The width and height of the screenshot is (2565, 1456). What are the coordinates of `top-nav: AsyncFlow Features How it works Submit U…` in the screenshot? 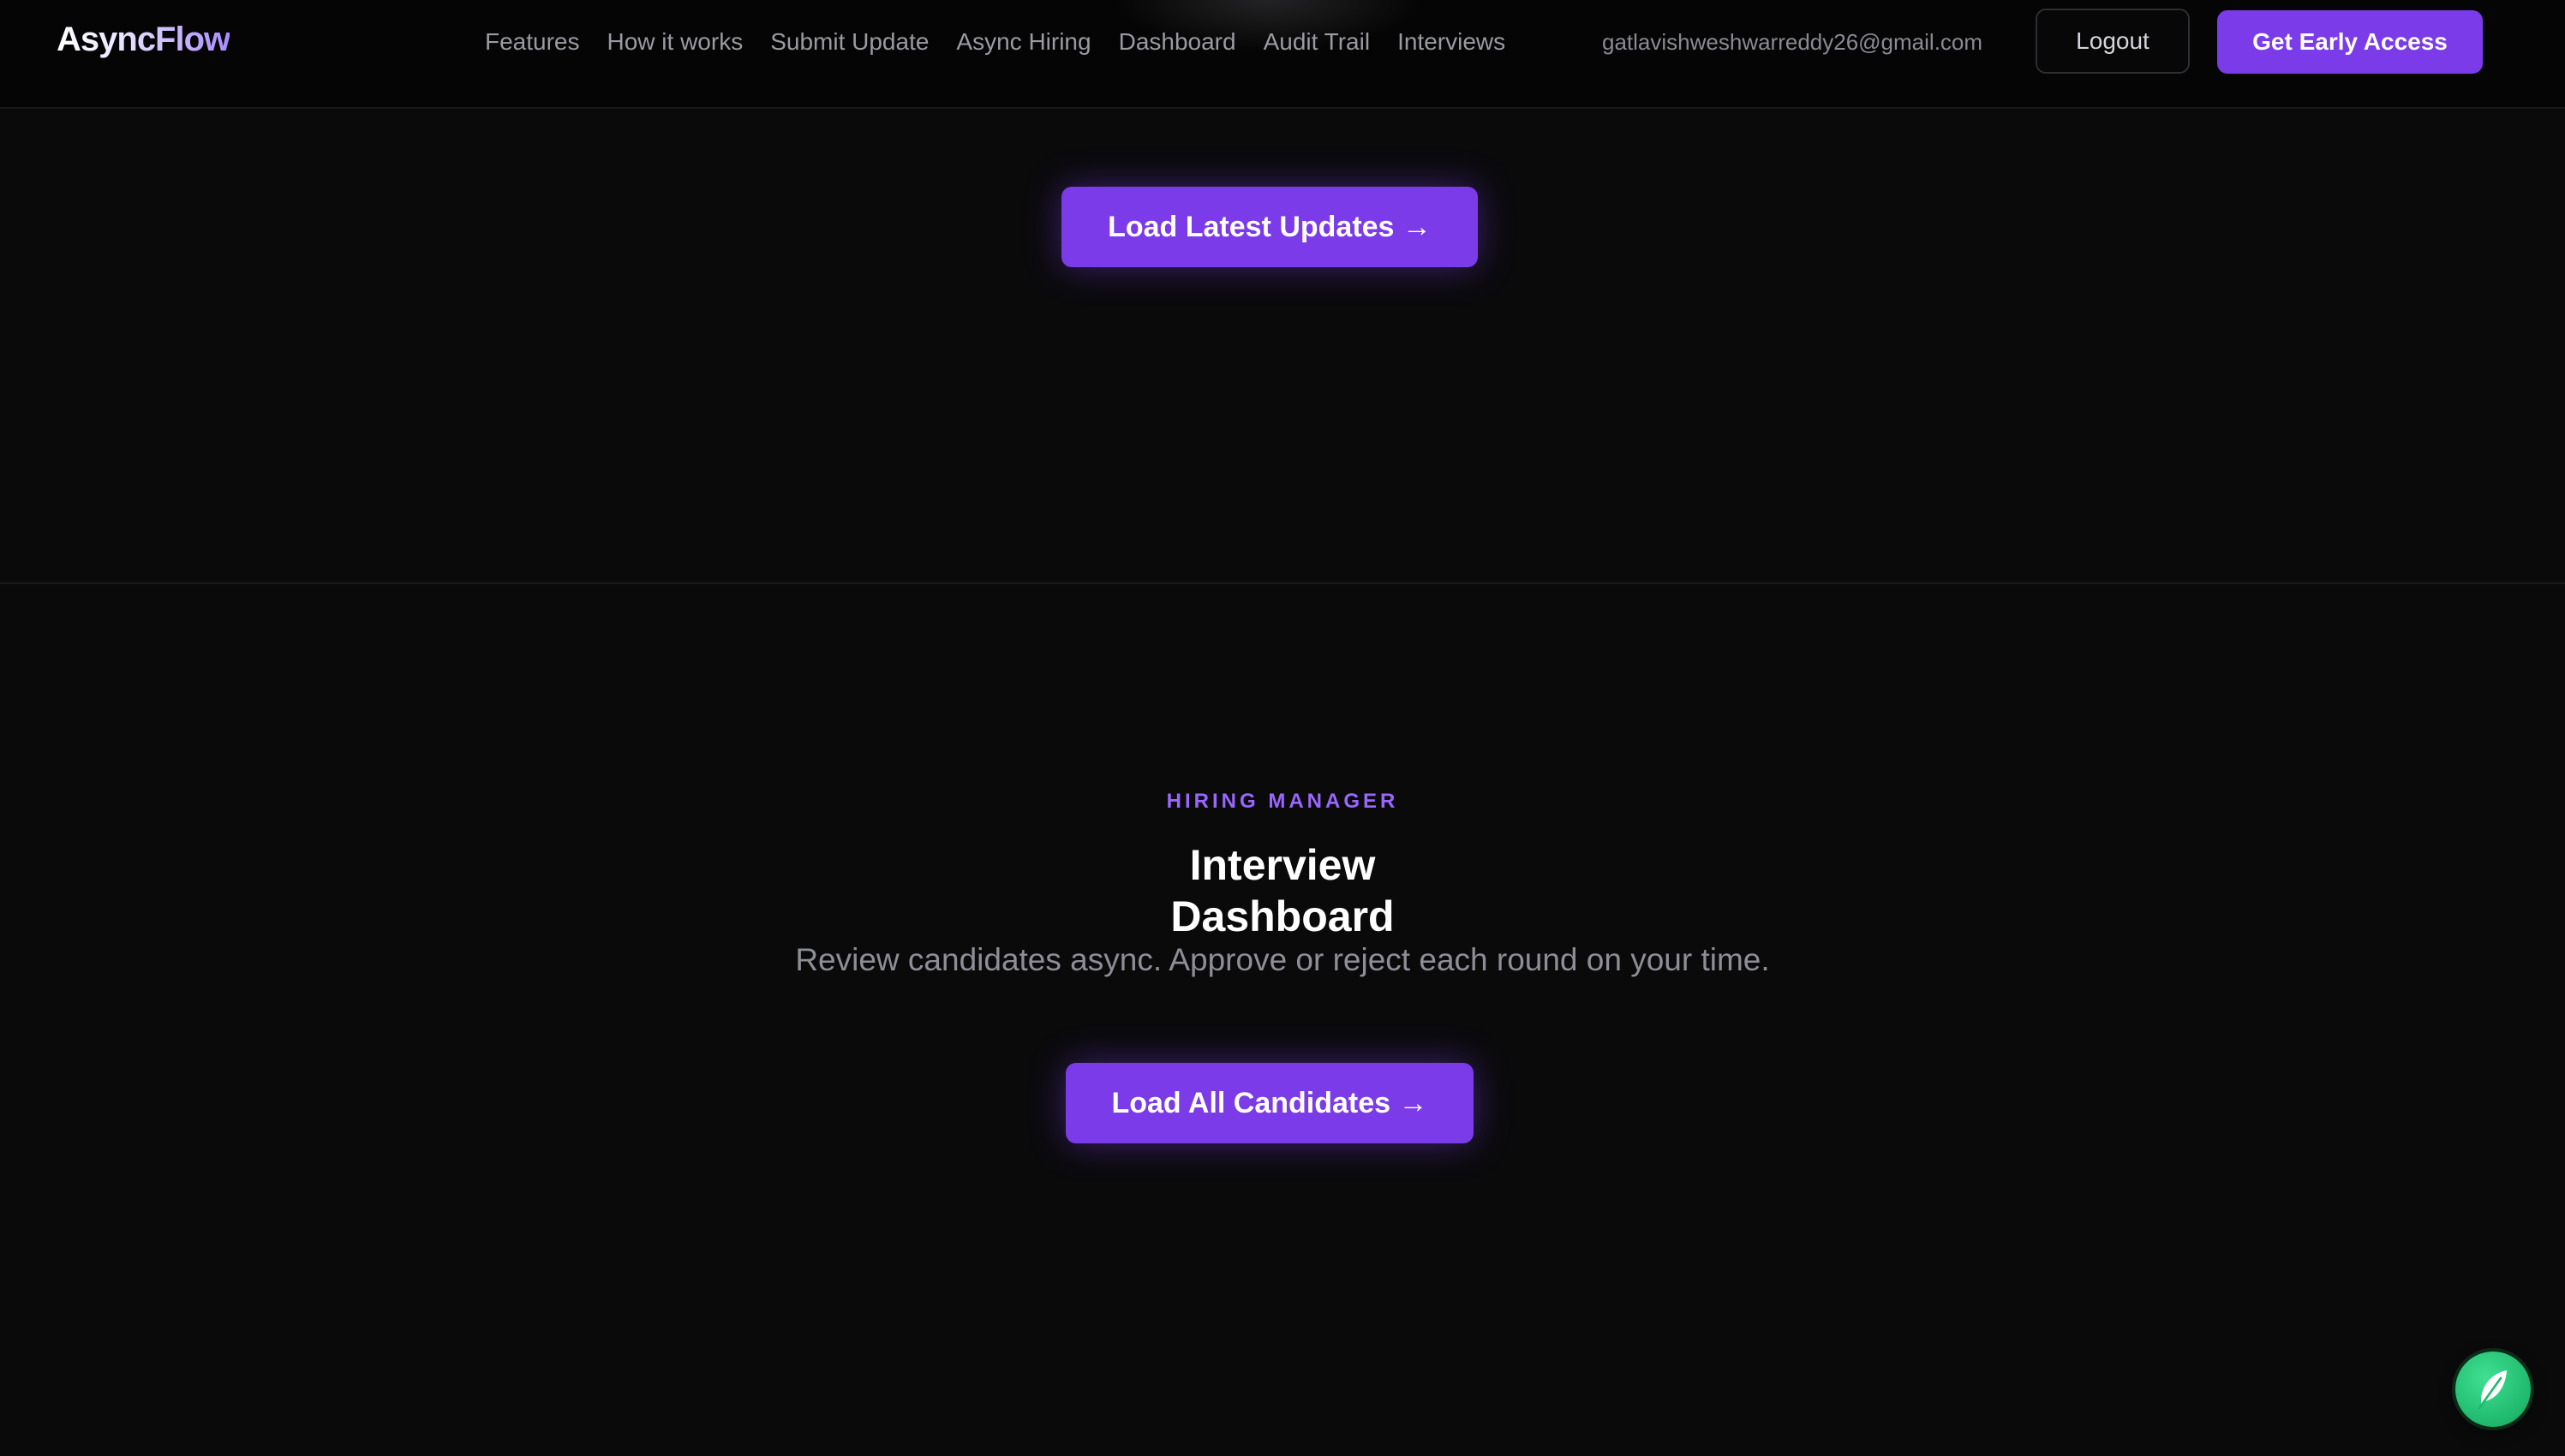 It's located at (1282, 54).